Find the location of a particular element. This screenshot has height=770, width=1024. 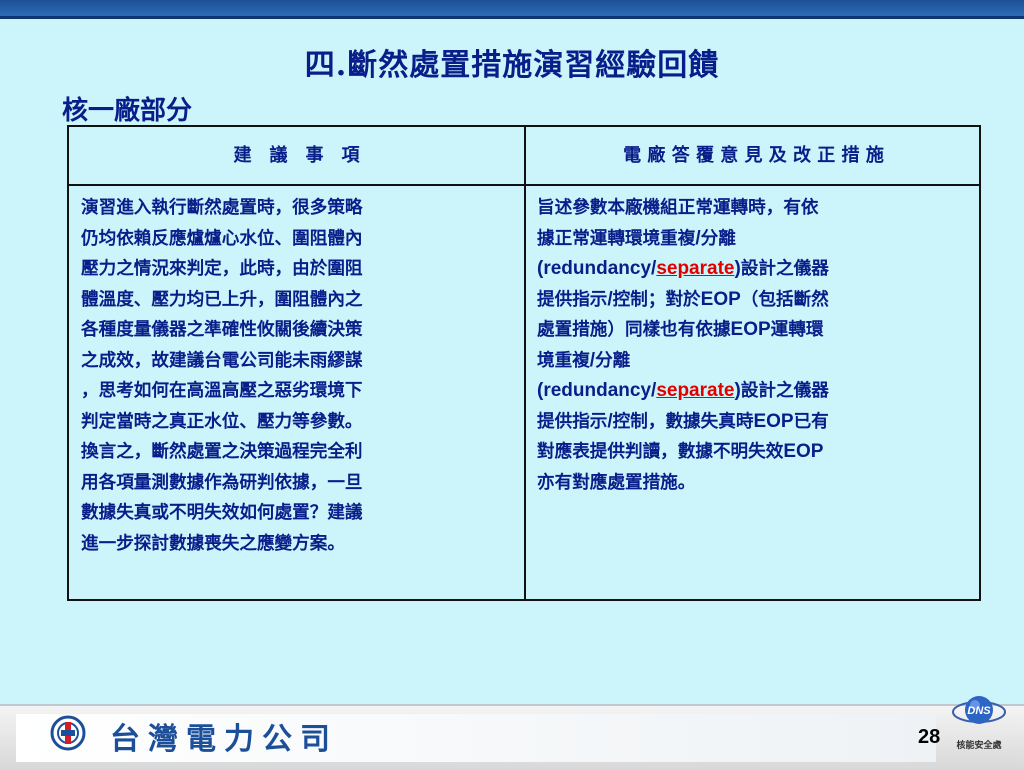

suggestion-line: 體溫度、壓力均已上升，圍阻體內之 is located at coordinates (222, 299).